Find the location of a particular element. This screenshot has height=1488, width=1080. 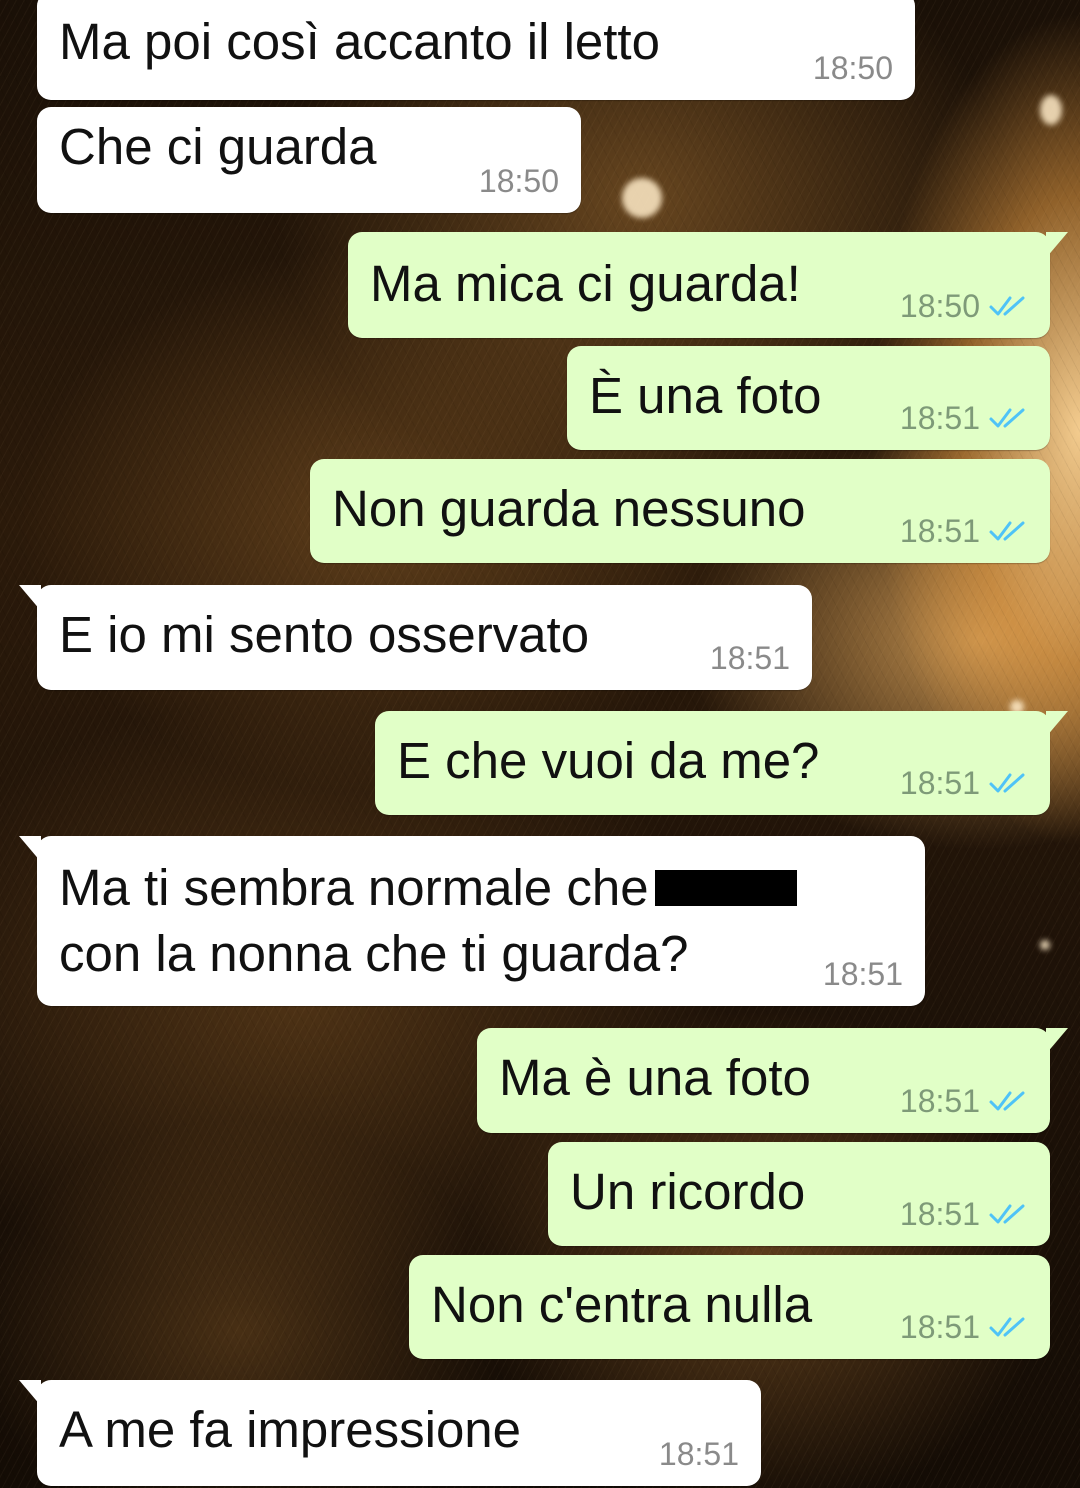

message-bubble-outgoing: E che vuoi da me? 18:51 is located at coordinates (721, 763).